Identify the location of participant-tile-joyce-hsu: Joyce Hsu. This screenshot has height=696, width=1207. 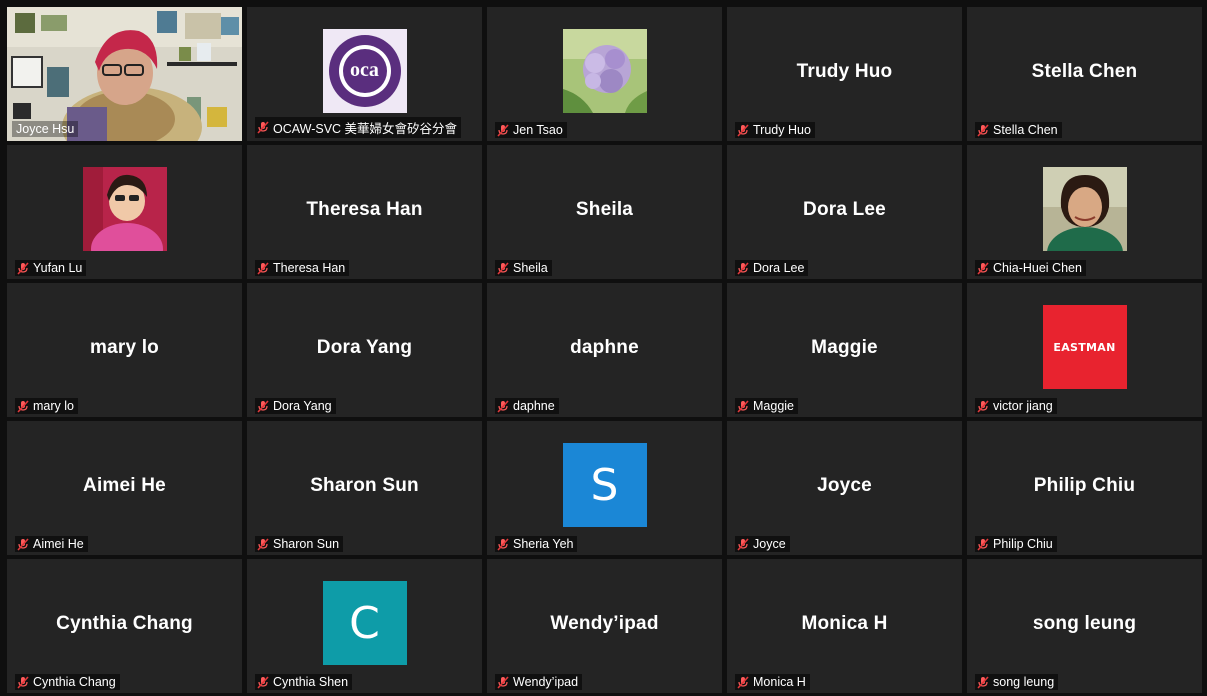
(124, 74).